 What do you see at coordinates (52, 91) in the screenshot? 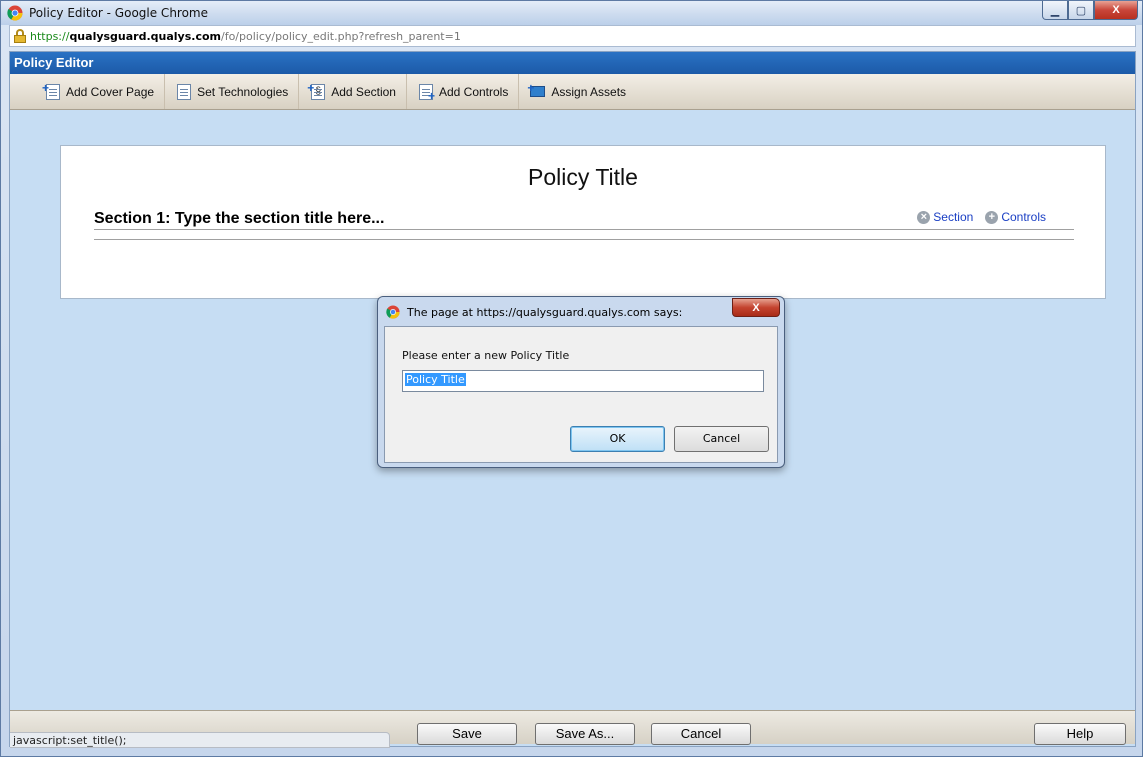
I see `add-cover-page-icon: +` at bounding box center [52, 91].